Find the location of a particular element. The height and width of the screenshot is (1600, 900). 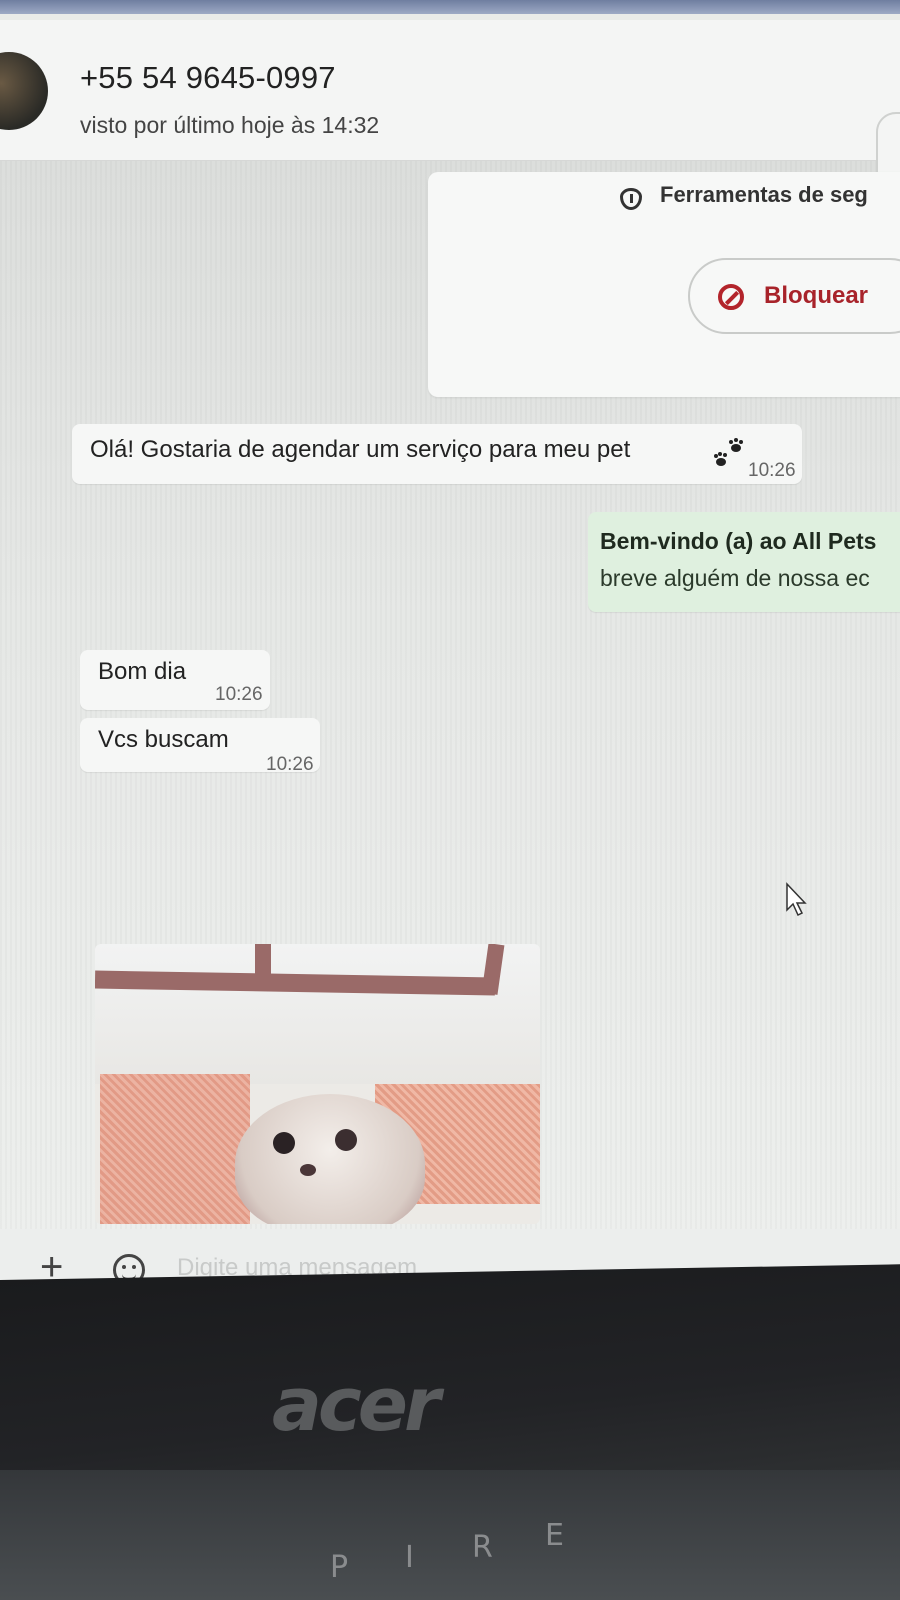

message-bubble-incoming: Vcs buscam 10:26 is located at coordinates (200, 746).